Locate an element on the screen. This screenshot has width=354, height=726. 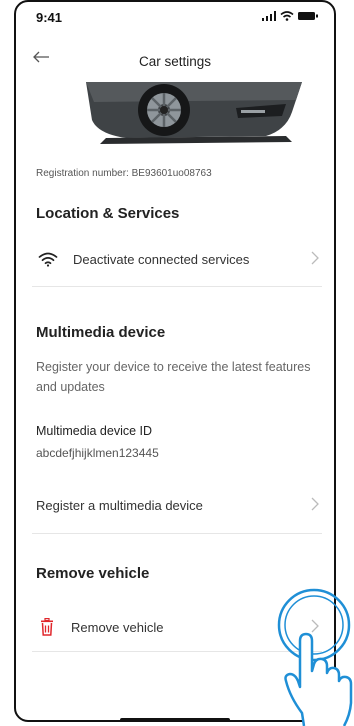
multimedia-device-id-label: Multimedia device ID is located at coordinates (94, 431).